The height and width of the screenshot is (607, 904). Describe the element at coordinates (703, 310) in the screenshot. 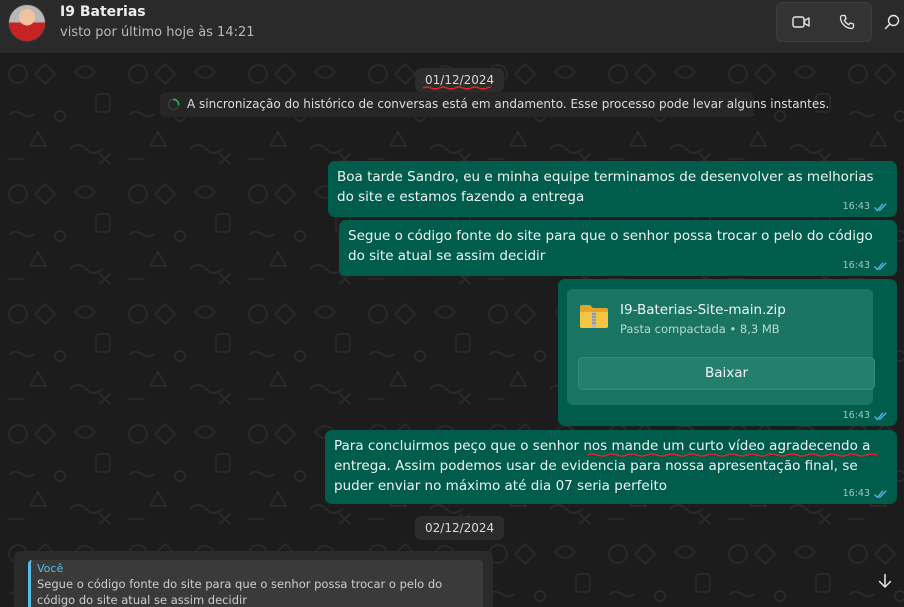

I see `file-name: I9-Baterias-Site-main.zip` at that location.